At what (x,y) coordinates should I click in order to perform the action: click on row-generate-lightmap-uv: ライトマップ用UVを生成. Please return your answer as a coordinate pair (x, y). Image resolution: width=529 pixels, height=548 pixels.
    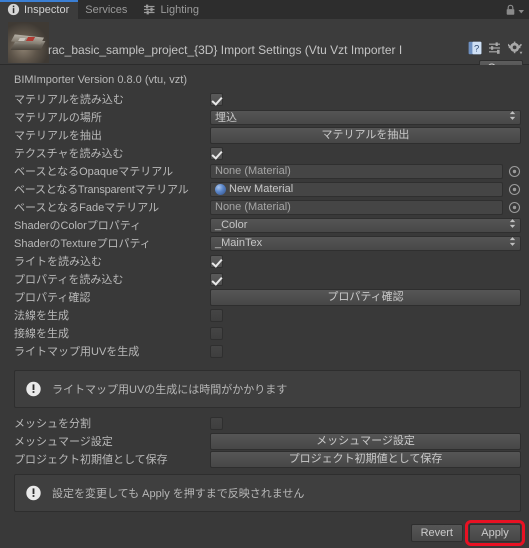
    Looking at the image, I should click on (264, 351).